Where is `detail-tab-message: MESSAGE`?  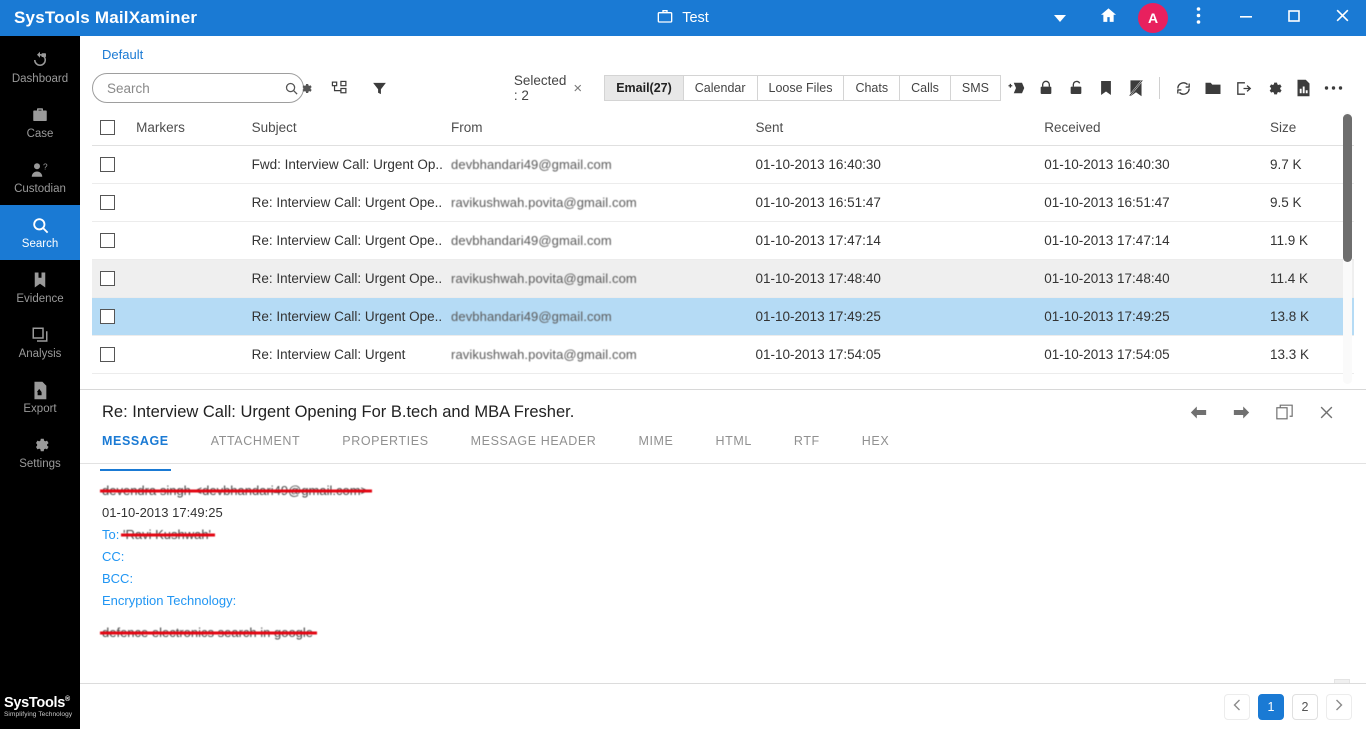
detail-tab-message: MESSAGE is located at coordinates (135, 452).